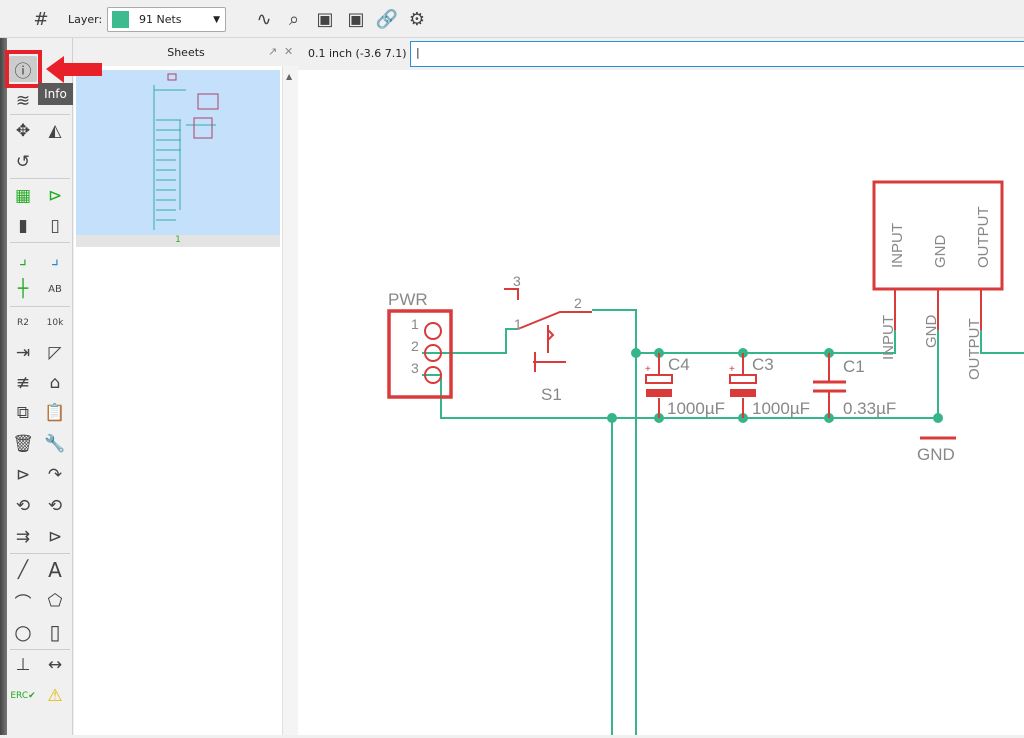 The width and height of the screenshot is (1024, 738). I want to click on layer-select: 91 Nets ▼, so click(166, 19).